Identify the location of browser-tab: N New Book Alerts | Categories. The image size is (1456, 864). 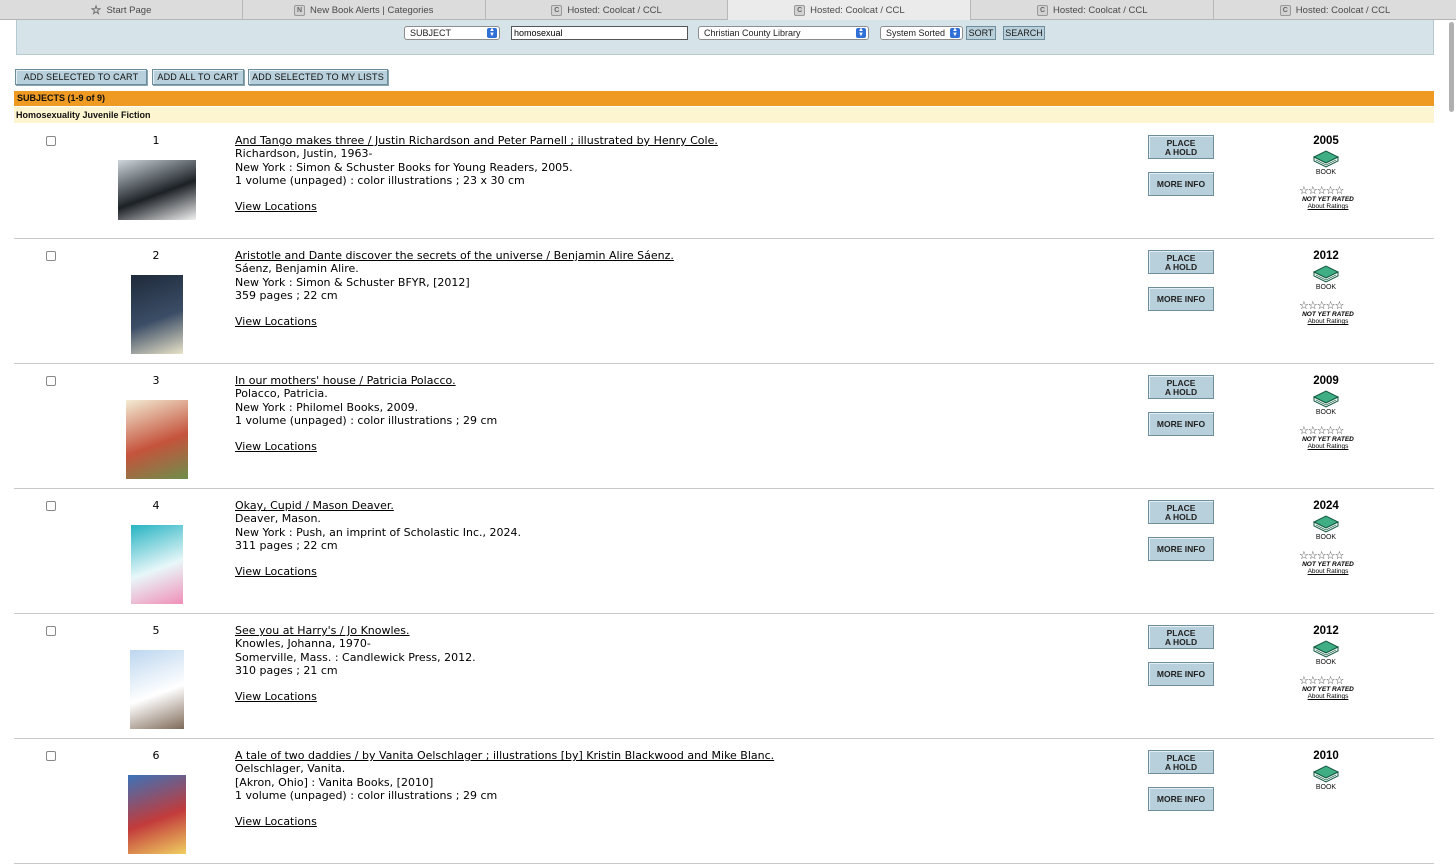
(364, 10).